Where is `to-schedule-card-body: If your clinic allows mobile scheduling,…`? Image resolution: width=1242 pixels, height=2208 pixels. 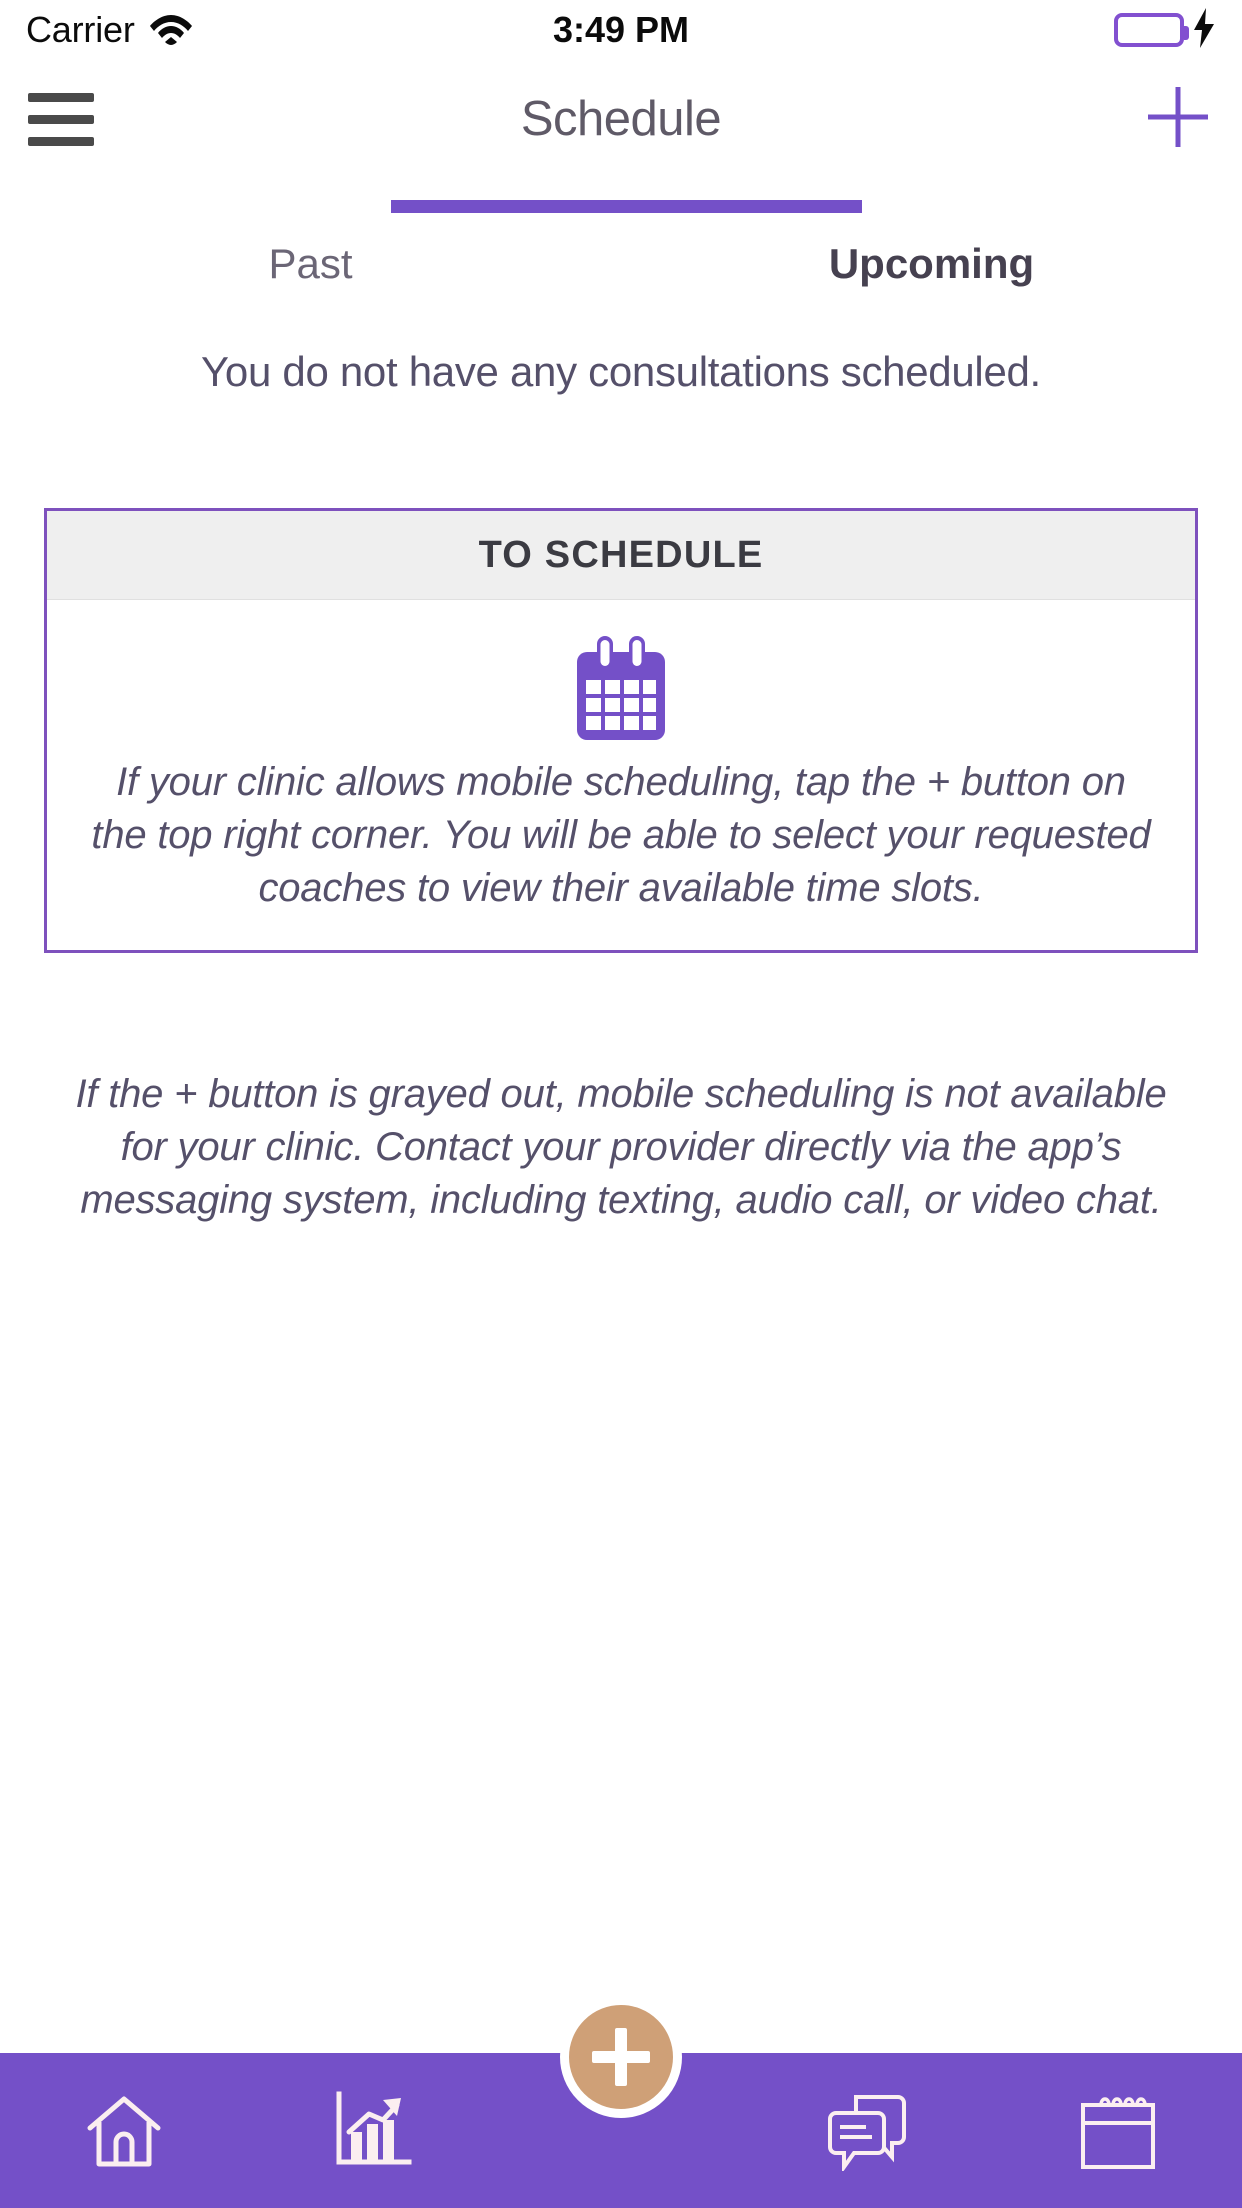
to-schedule-card-body: If your clinic allows mobile scheduling,… is located at coordinates (621, 775).